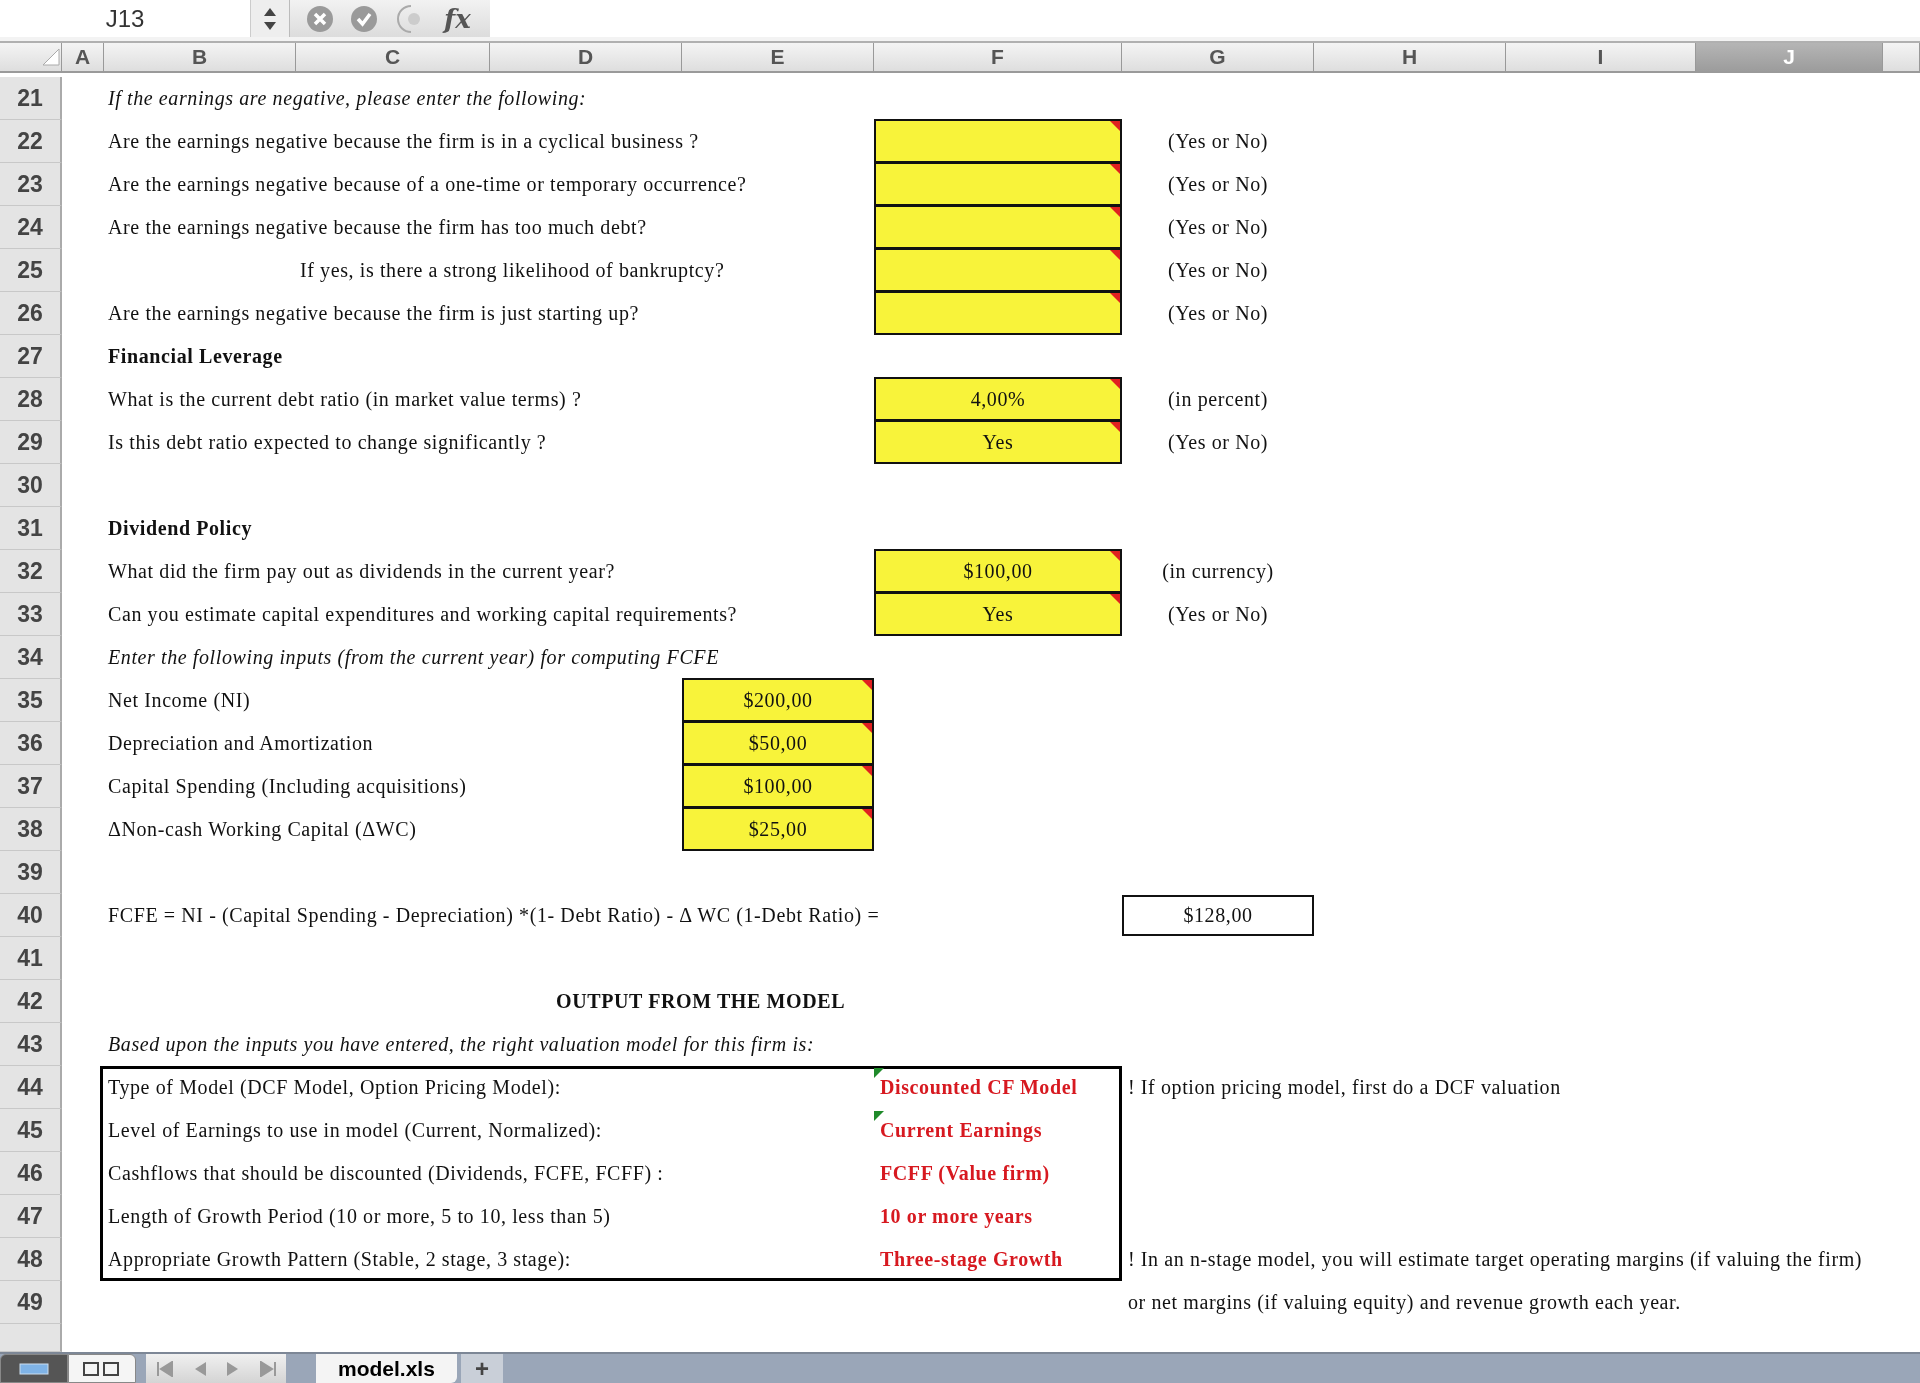 Image resolution: width=1920 pixels, height=1383 pixels. Describe the element at coordinates (31, 571) in the screenshot. I see `row-header: 32` at that location.